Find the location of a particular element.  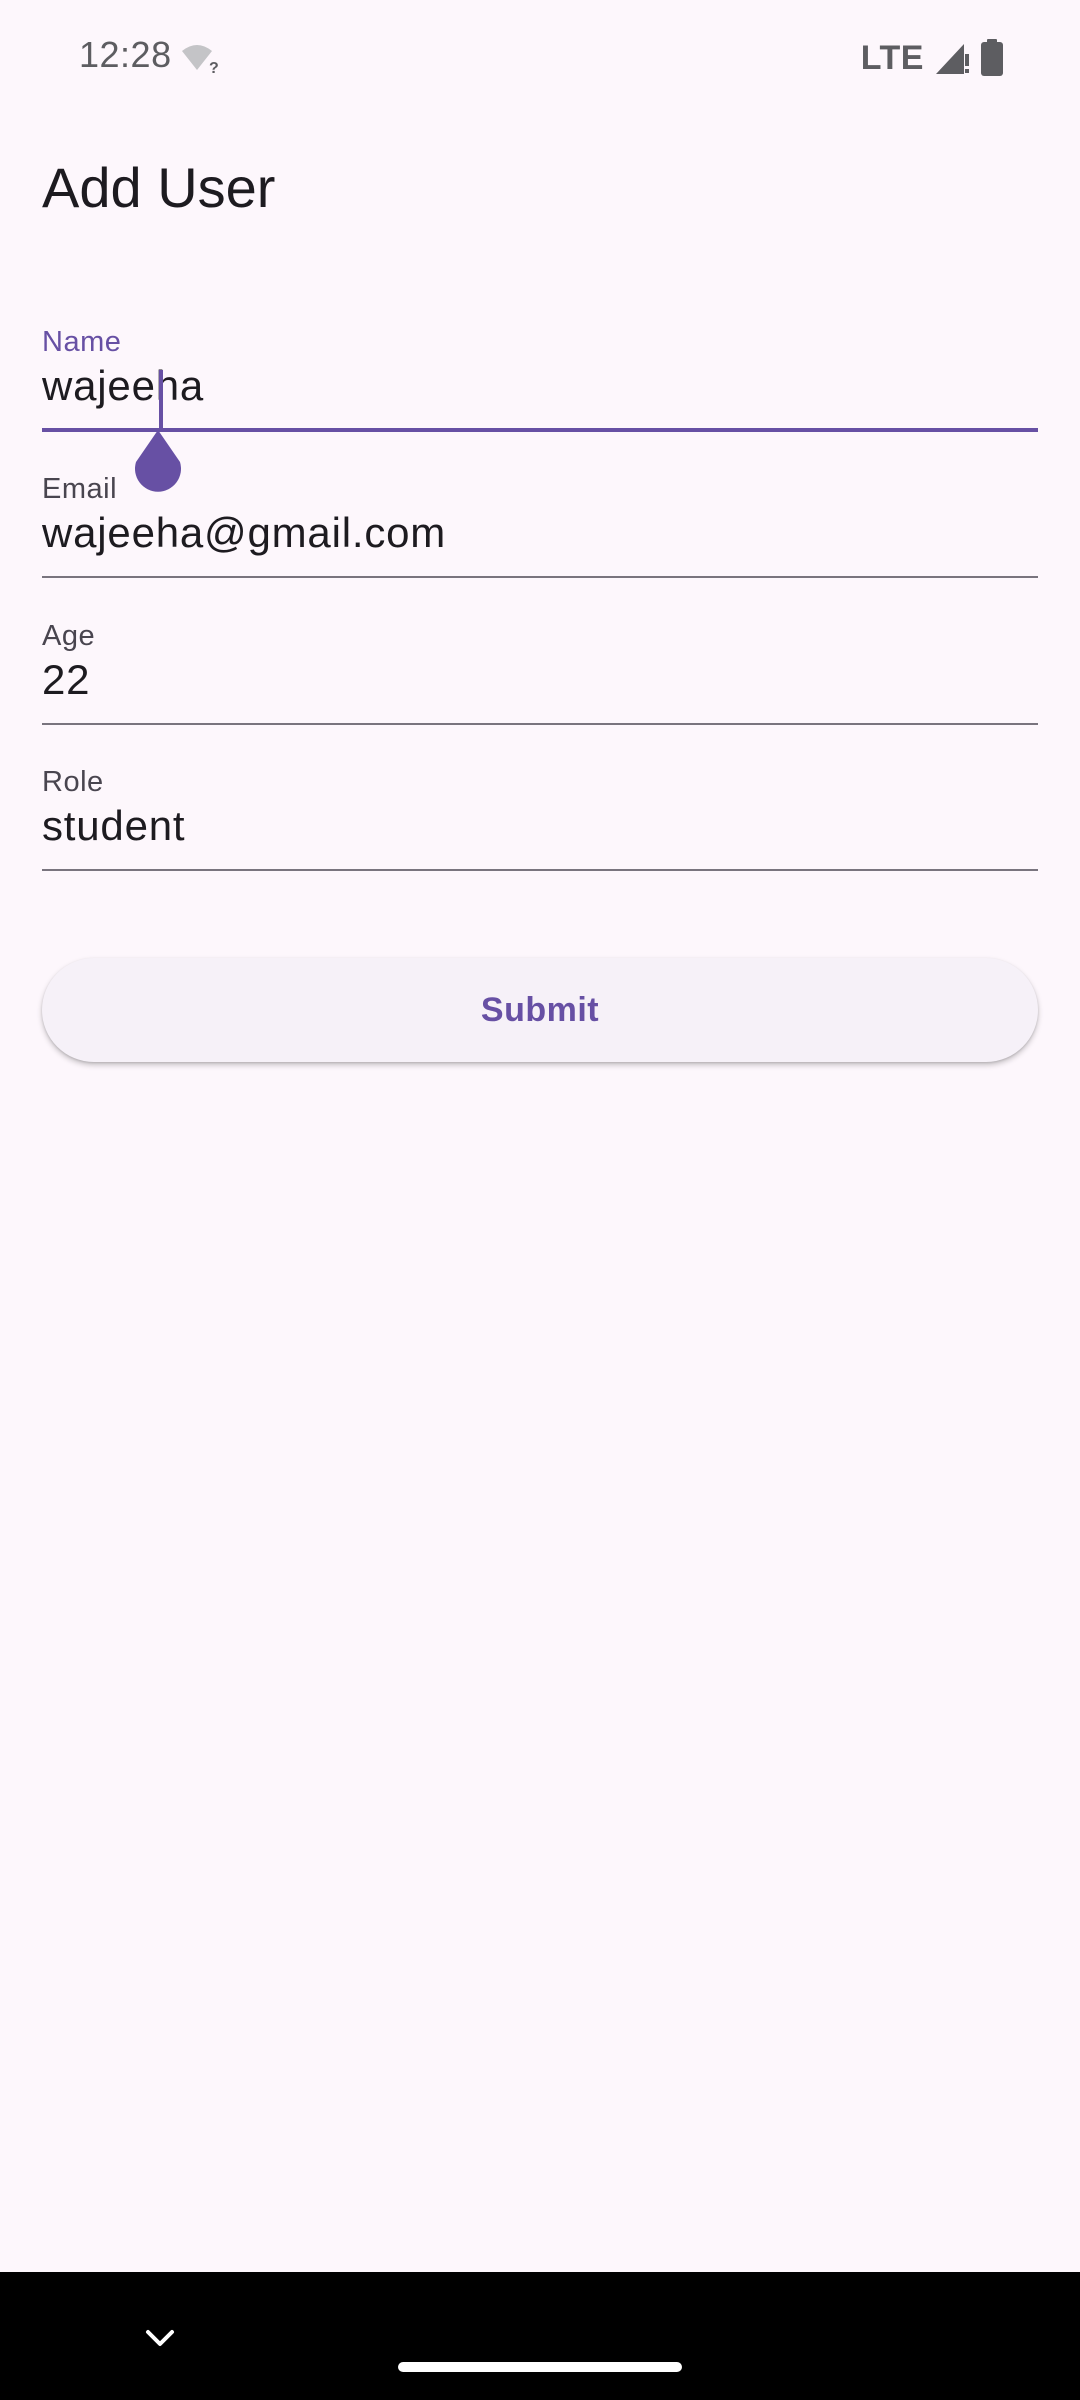

status-right-group: LTE is located at coordinates (932, 58).